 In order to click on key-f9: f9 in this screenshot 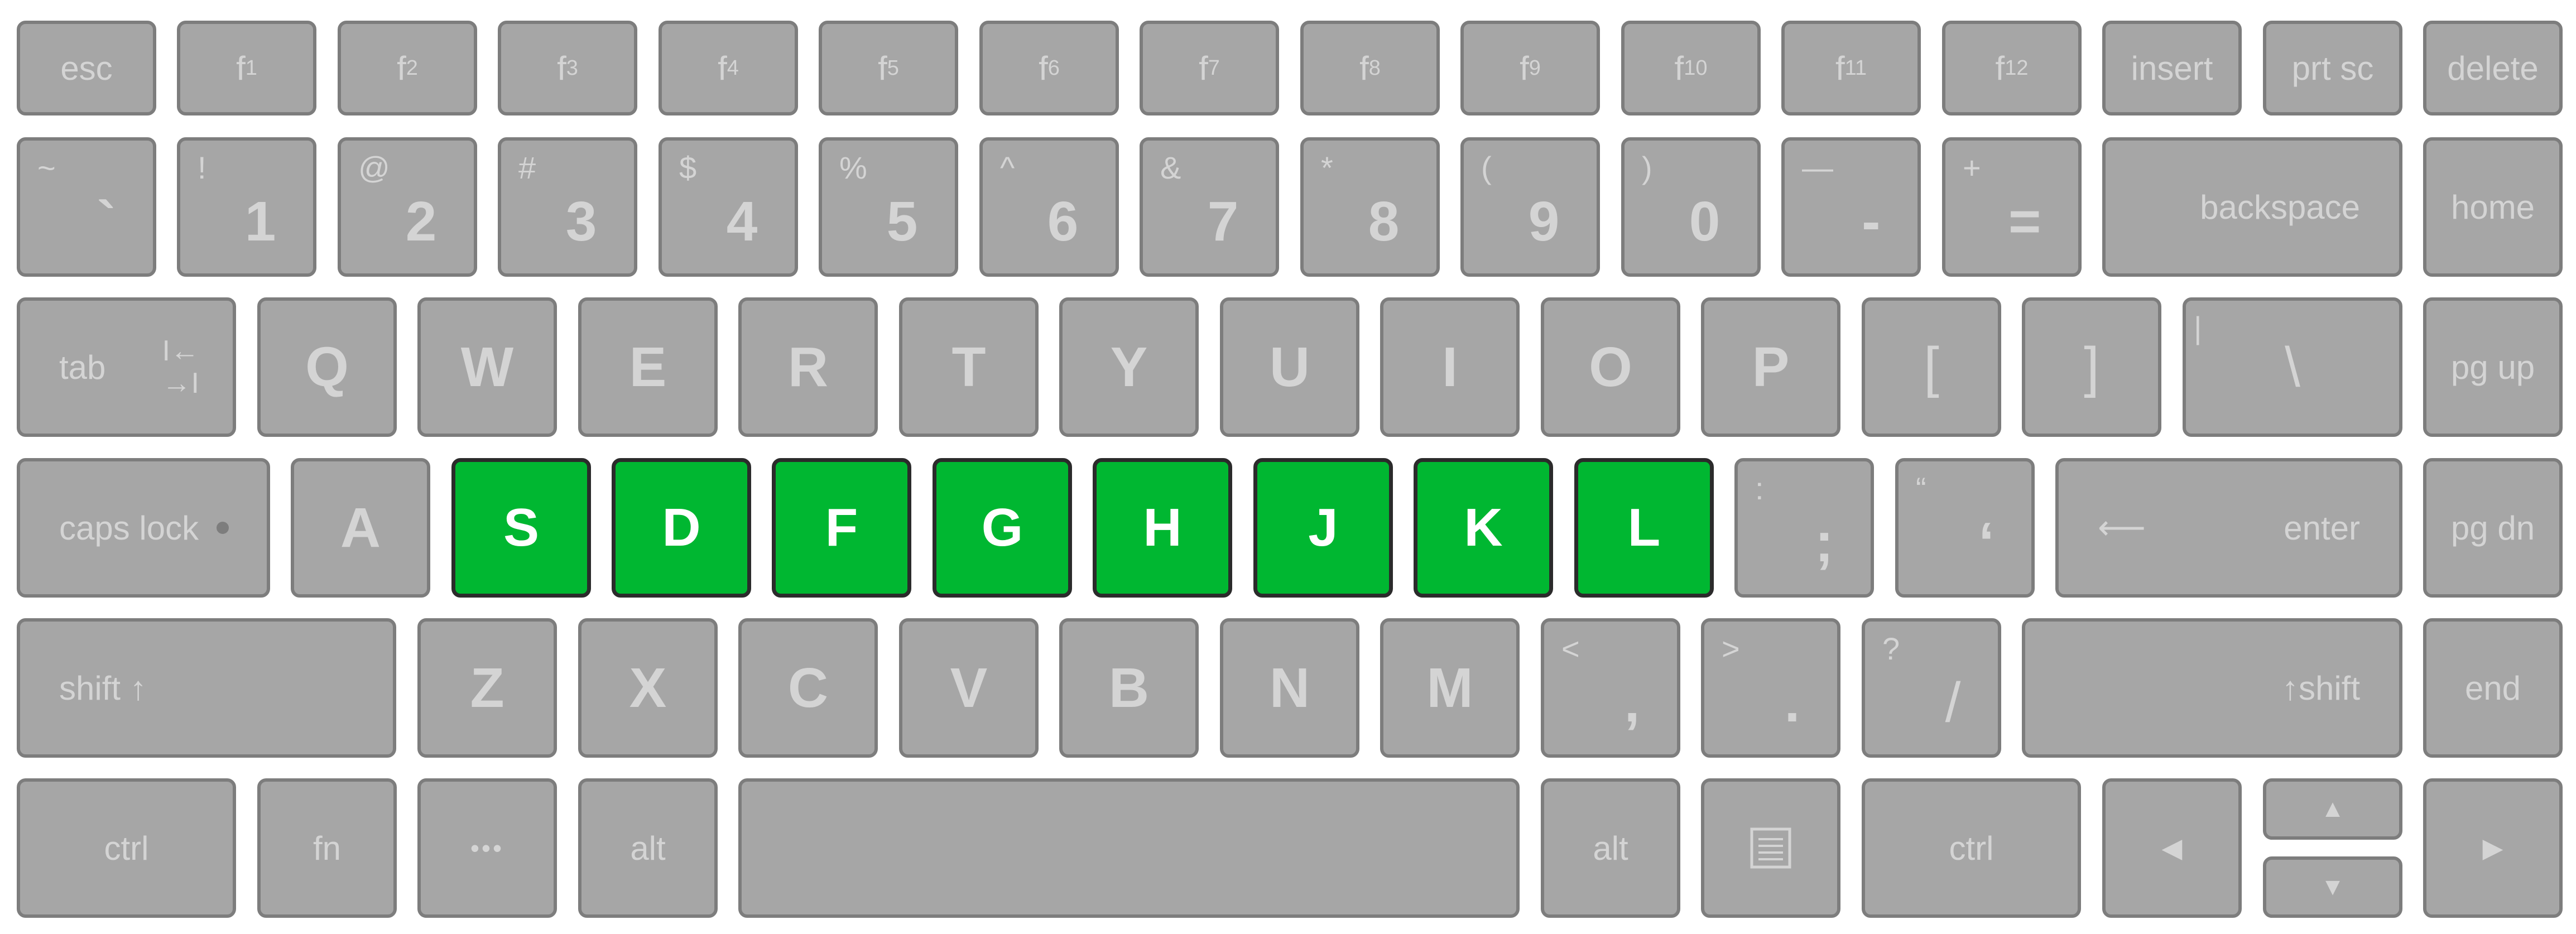, I will do `click(1530, 68)`.